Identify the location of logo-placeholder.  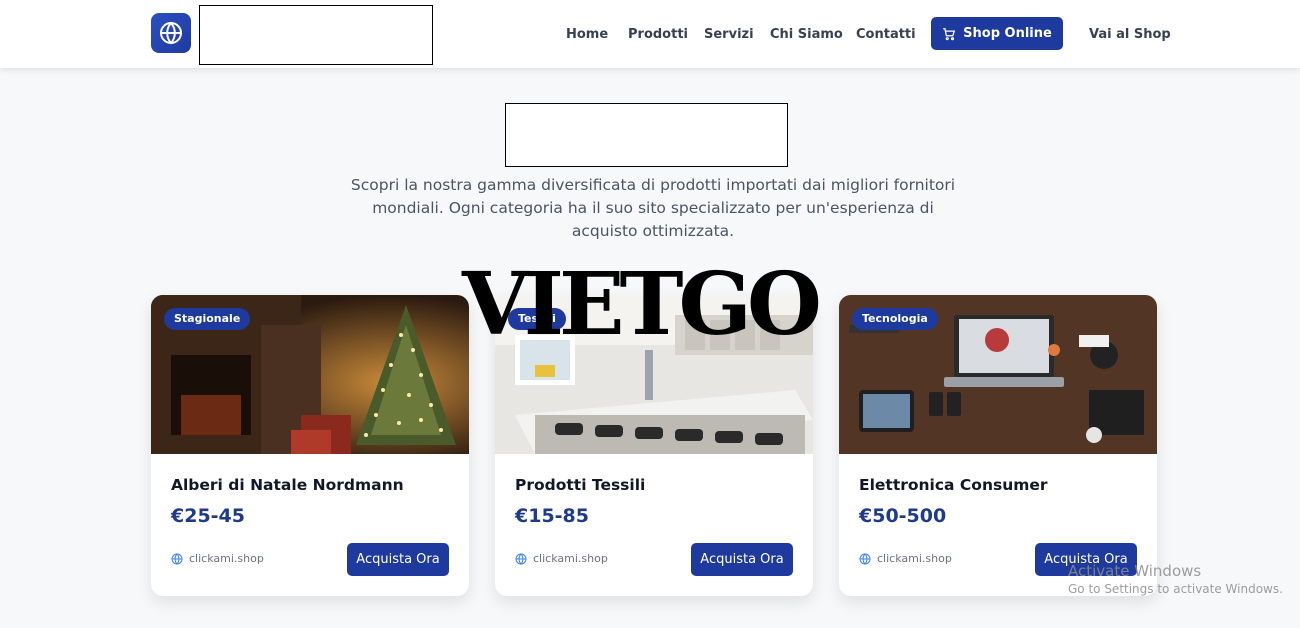
(316, 35).